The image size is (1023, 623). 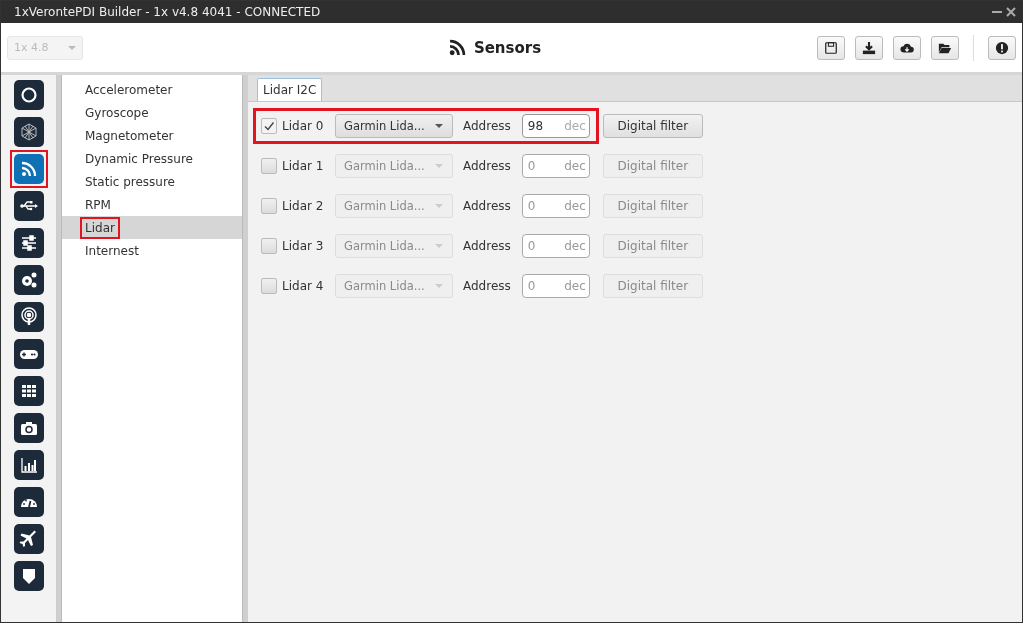 I want to click on cloud-download-button, so click(x=907, y=47).